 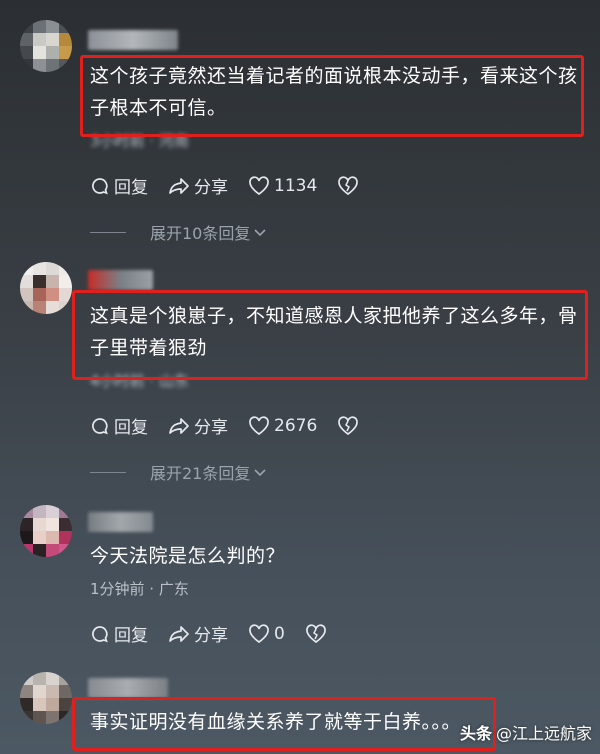 I want to click on like-button: 1134, so click(x=282, y=186).